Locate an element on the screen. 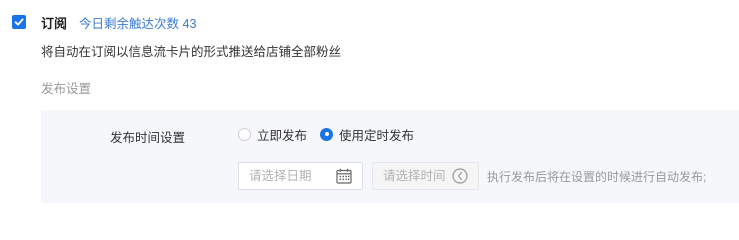 This screenshot has width=739, height=240. publish-settings-title: 发布设置 is located at coordinates (66, 89).